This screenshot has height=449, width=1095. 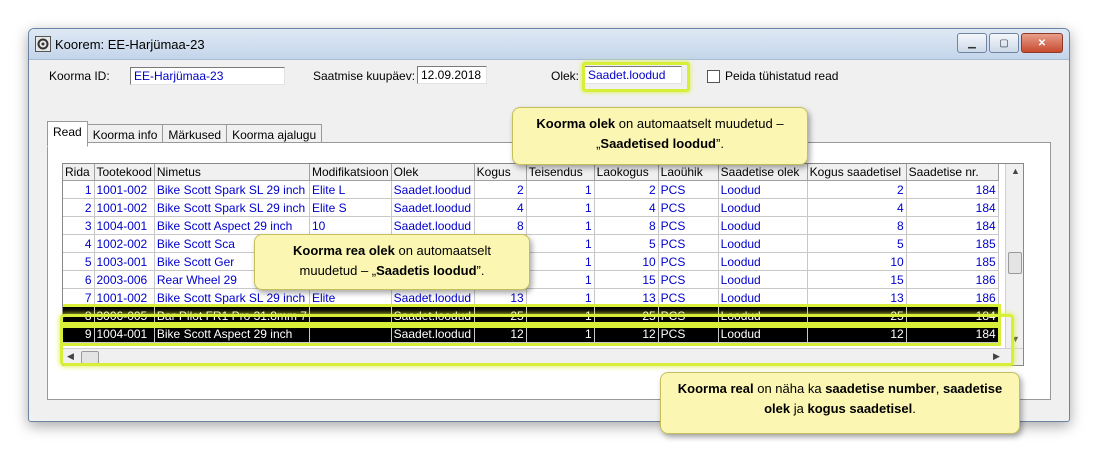 What do you see at coordinates (124, 243) in the screenshot?
I see `table-cell: 1002-002` at bounding box center [124, 243].